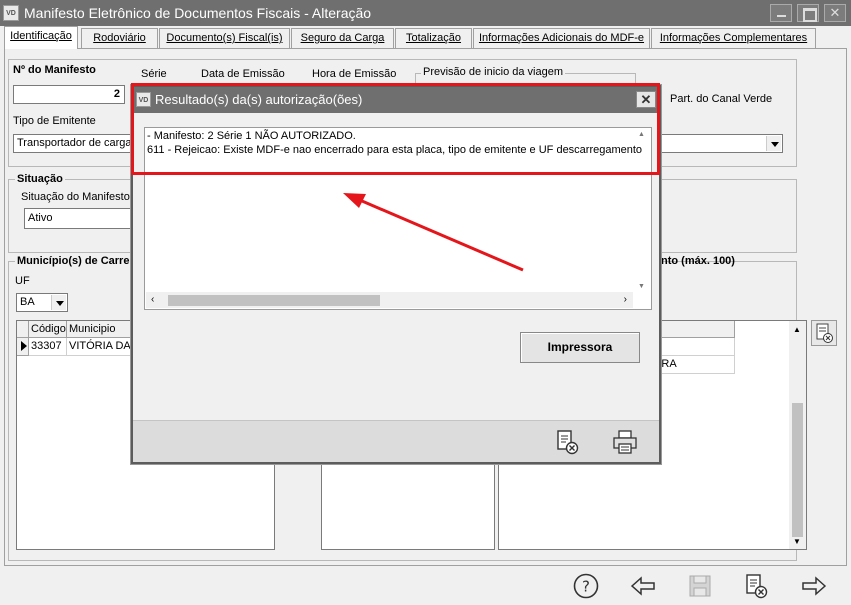  I want to click on tab-identificacao: Identificação, so click(41, 37).